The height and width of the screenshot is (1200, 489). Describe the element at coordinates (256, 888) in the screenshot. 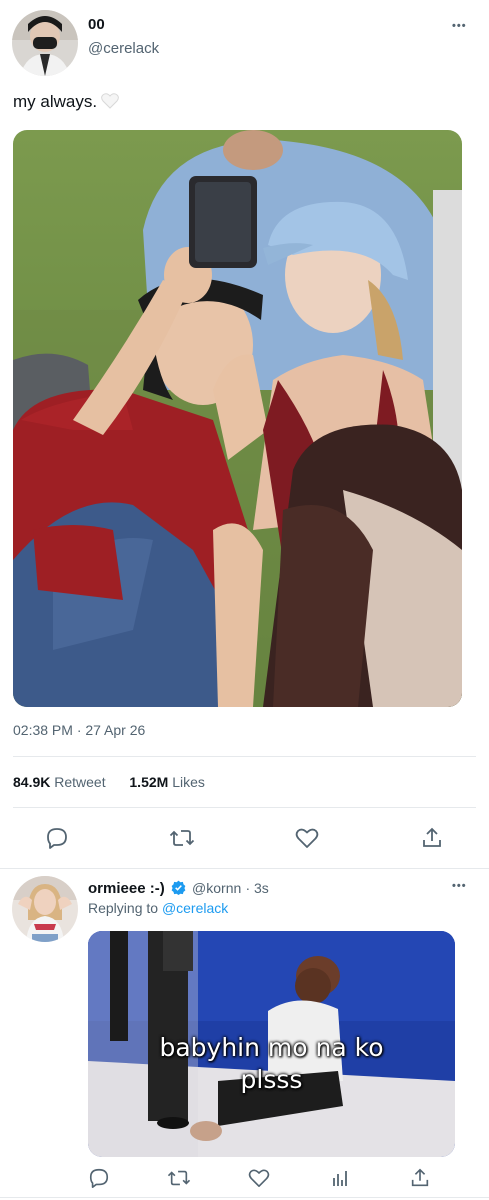

I see `reply-time: · 3s` at that location.